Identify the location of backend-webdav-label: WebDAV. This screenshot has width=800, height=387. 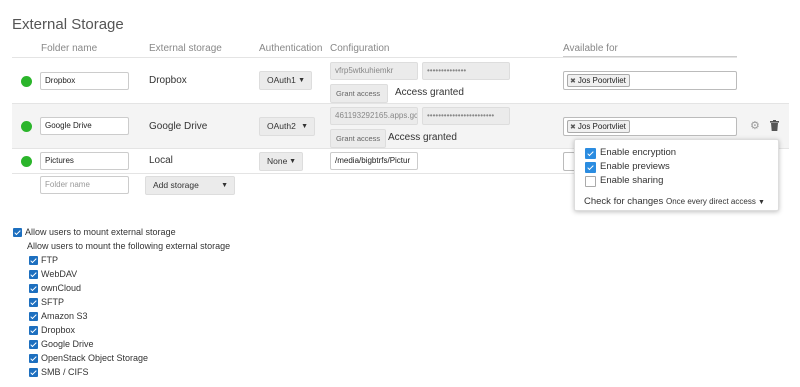
(59, 274).